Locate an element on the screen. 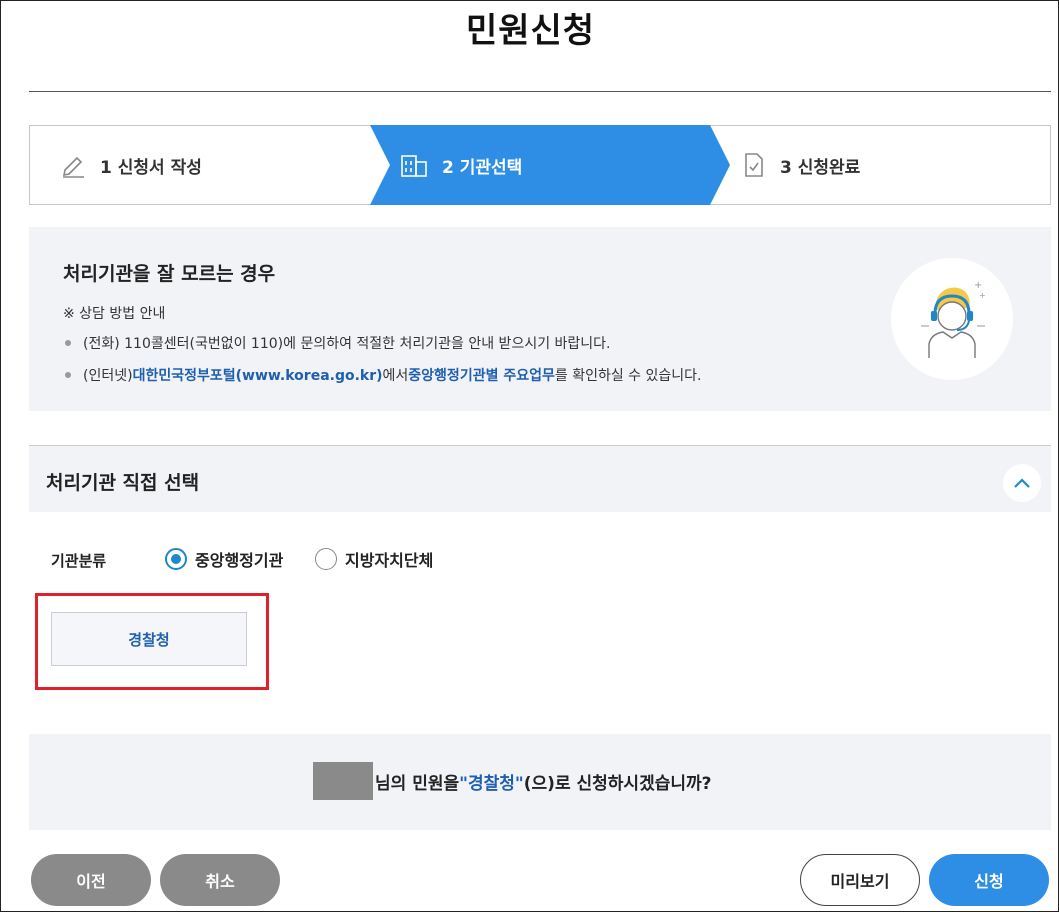  radio-label: 지방자치단체 is located at coordinates (389, 560).